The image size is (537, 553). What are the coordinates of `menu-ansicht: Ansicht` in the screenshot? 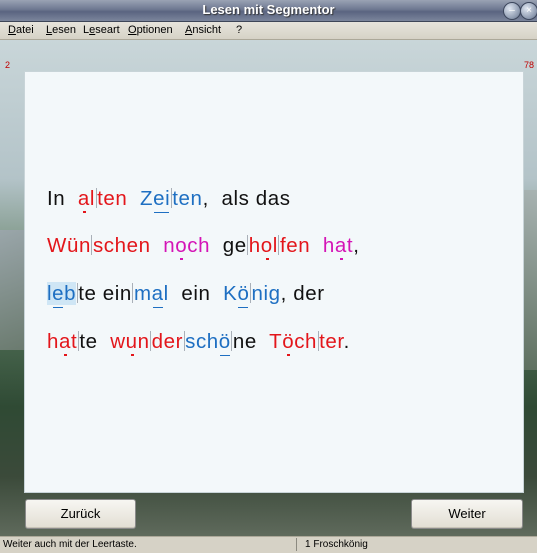 It's located at (203, 30).